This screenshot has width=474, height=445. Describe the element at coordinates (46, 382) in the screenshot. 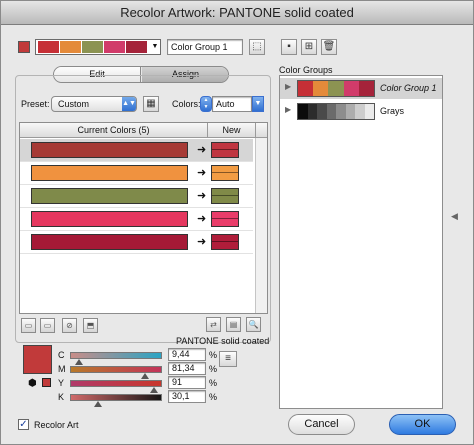

I see `color-square-icon` at that location.